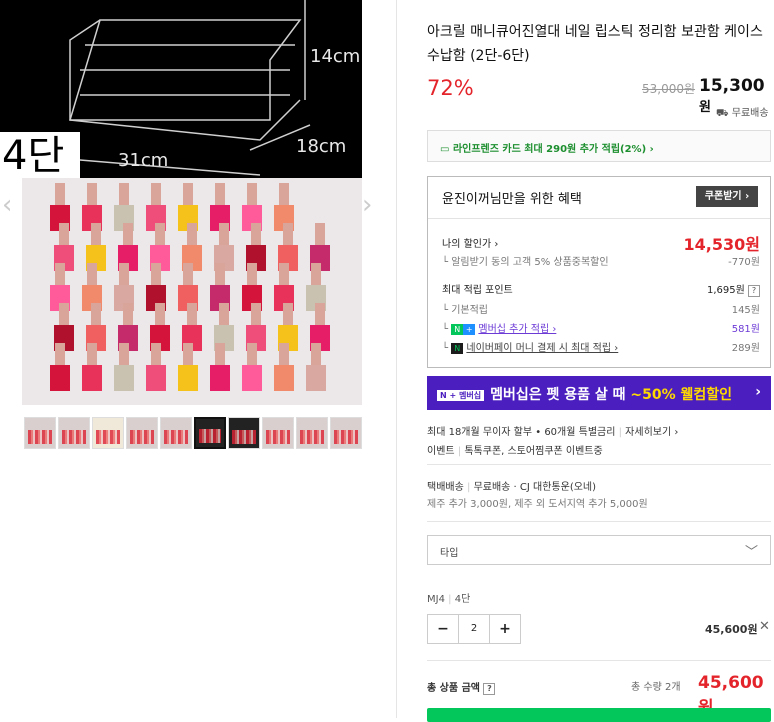 Image resolution: width=774 pixels, height=722 pixels. What do you see at coordinates (436, 599) in the screenshot?
I see `selected-option-name: MJ4` at bounding box center [436, 599].